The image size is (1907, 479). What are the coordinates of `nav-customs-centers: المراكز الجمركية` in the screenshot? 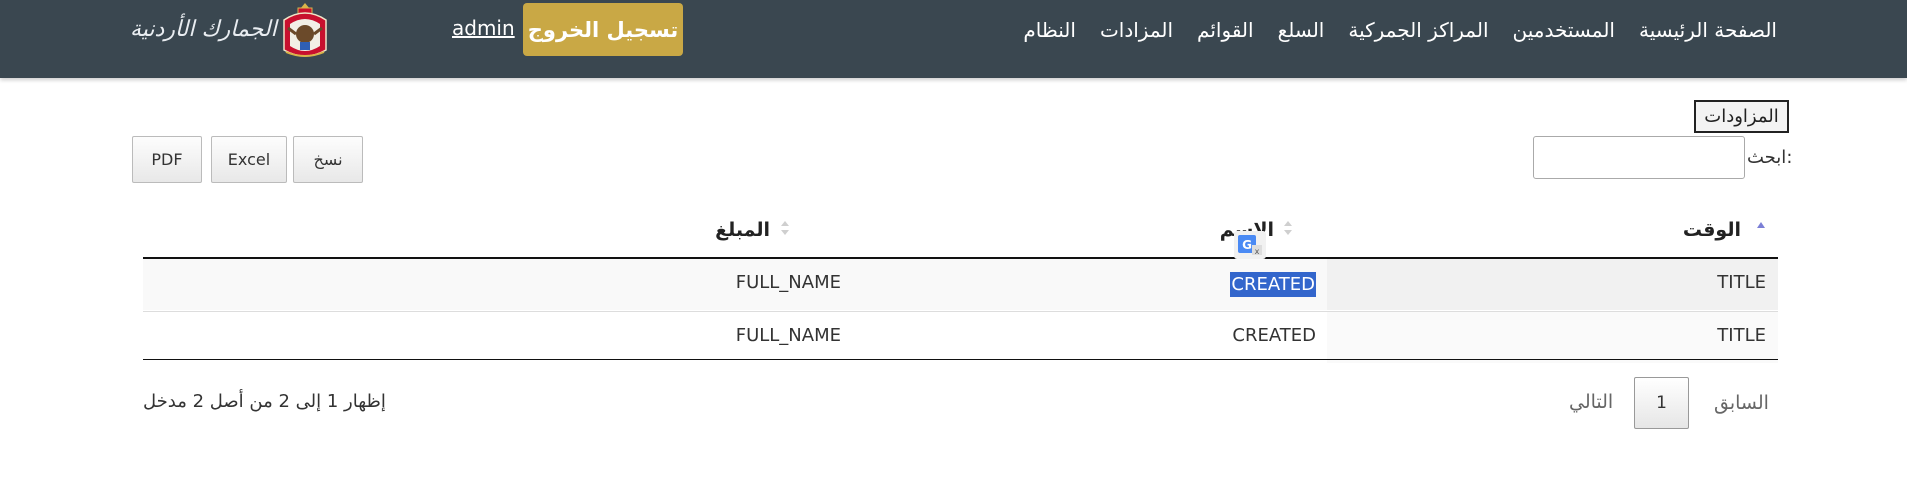 It's located at (1418, 30).